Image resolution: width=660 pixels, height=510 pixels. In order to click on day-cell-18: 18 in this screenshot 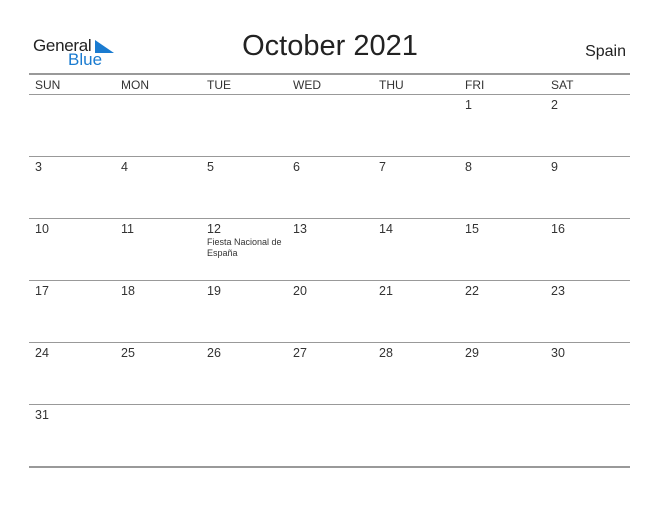, I will do `click(128, 291)`.